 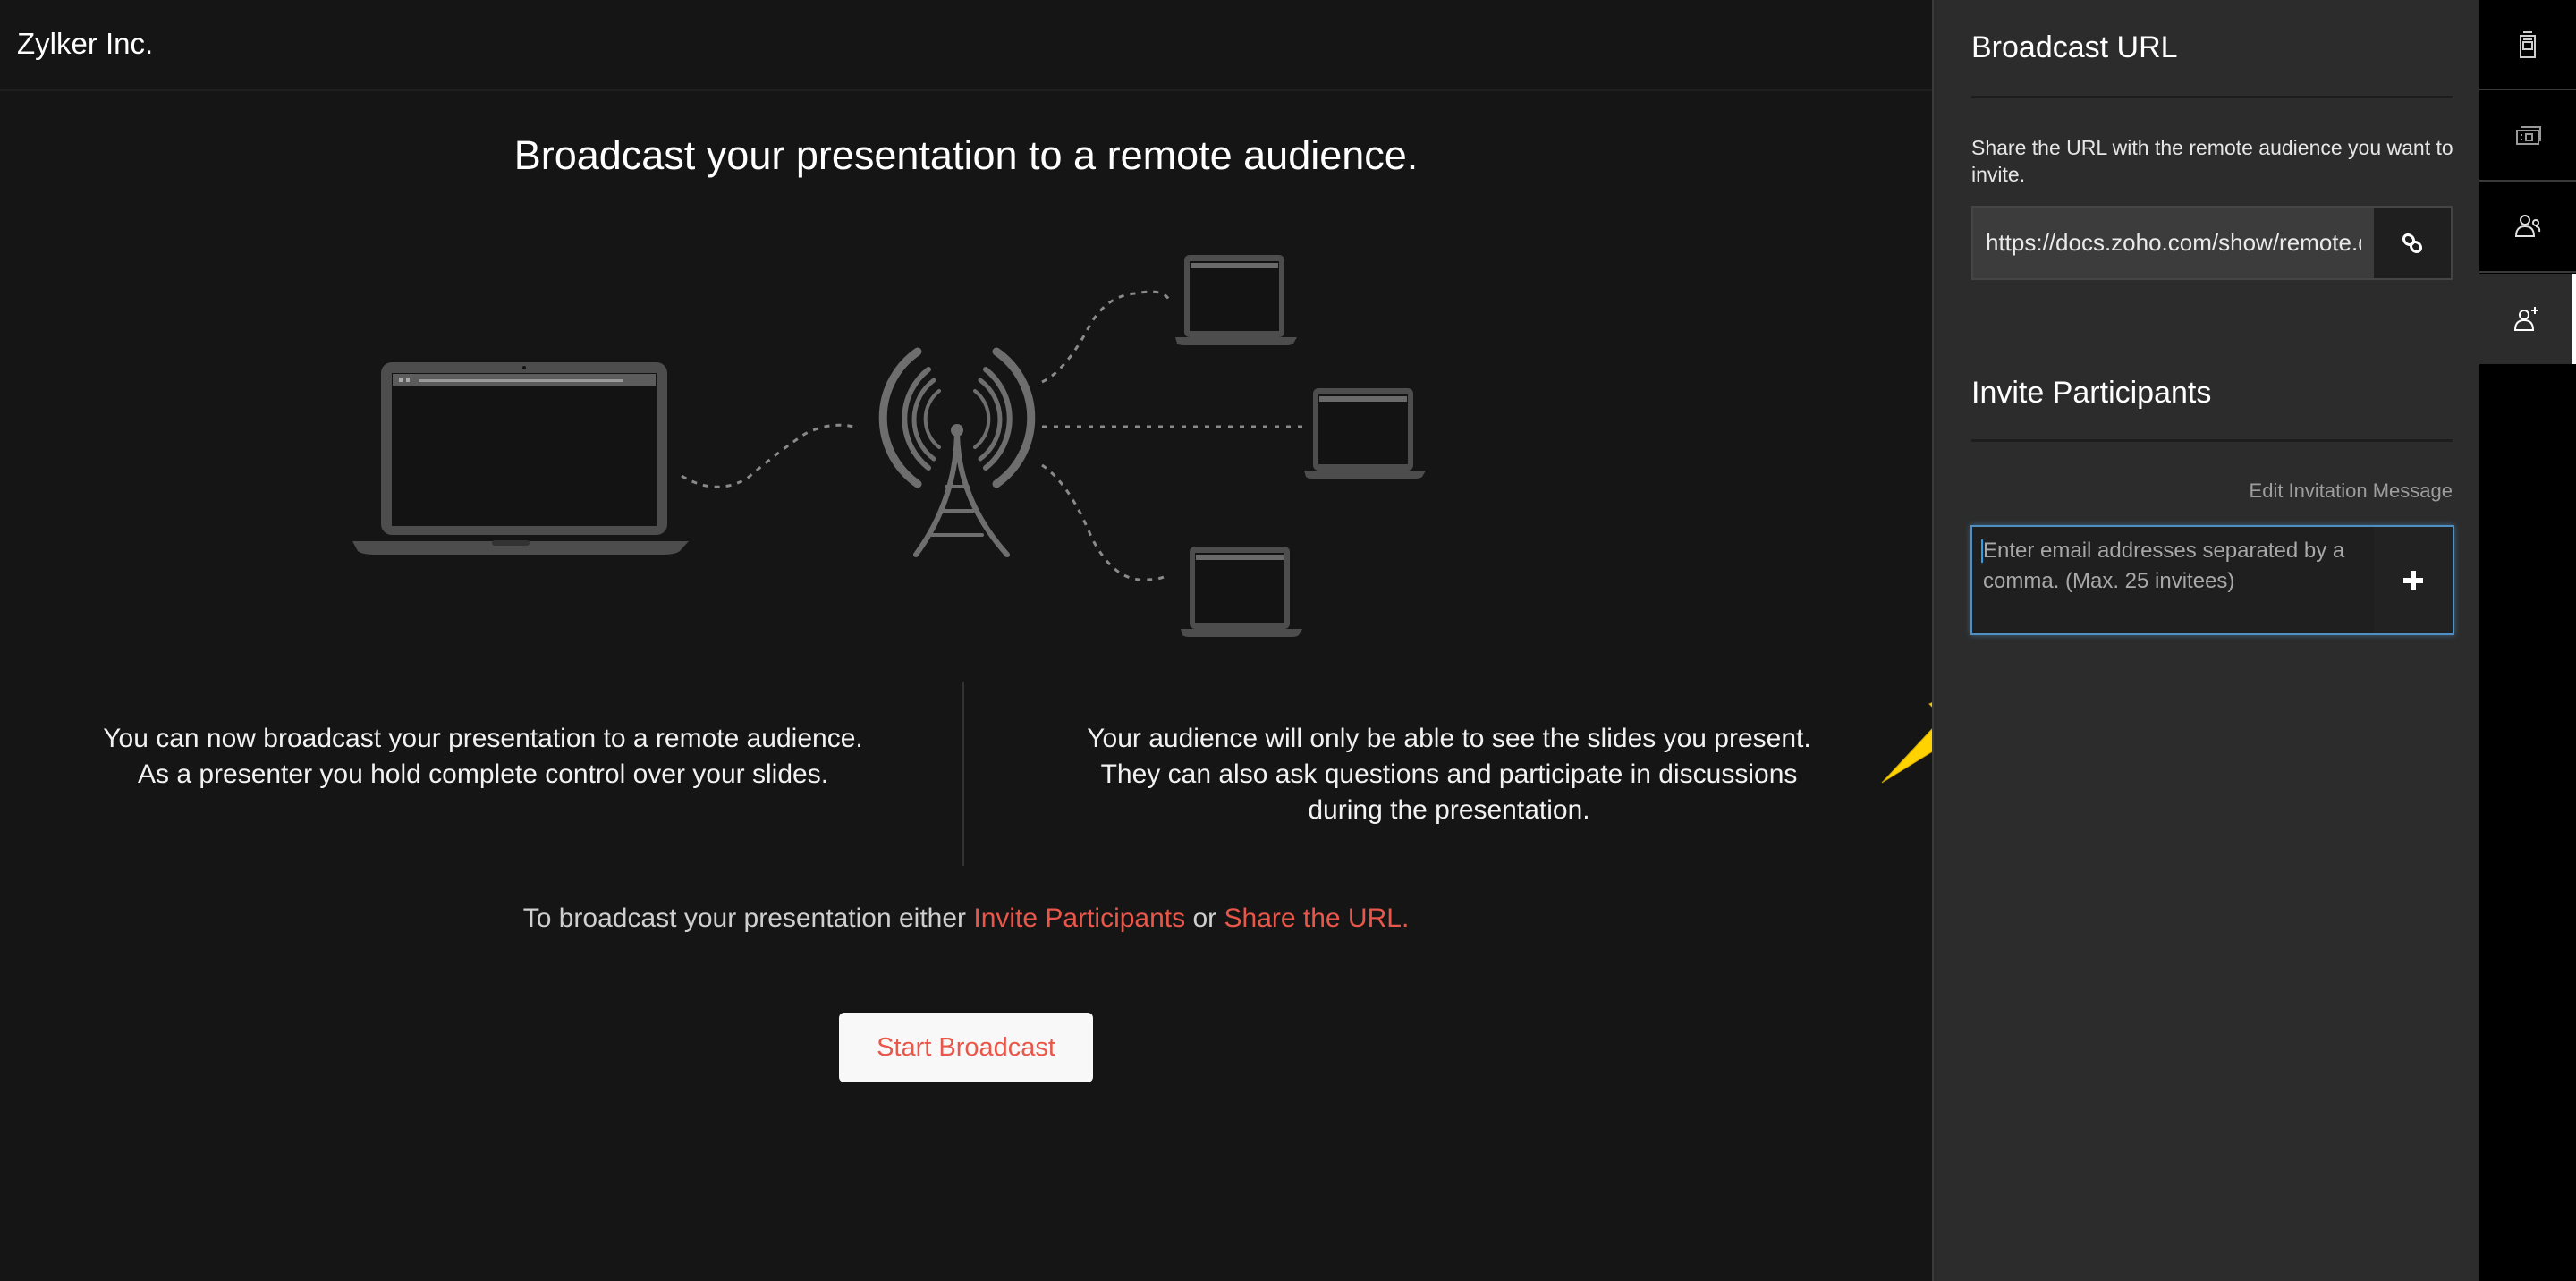 What do you see at coordinates (2351, 491) in the screenshot?
I see `edit-invitation-message-link: Edit Invitation Message` at bounding box center [2351, 491].